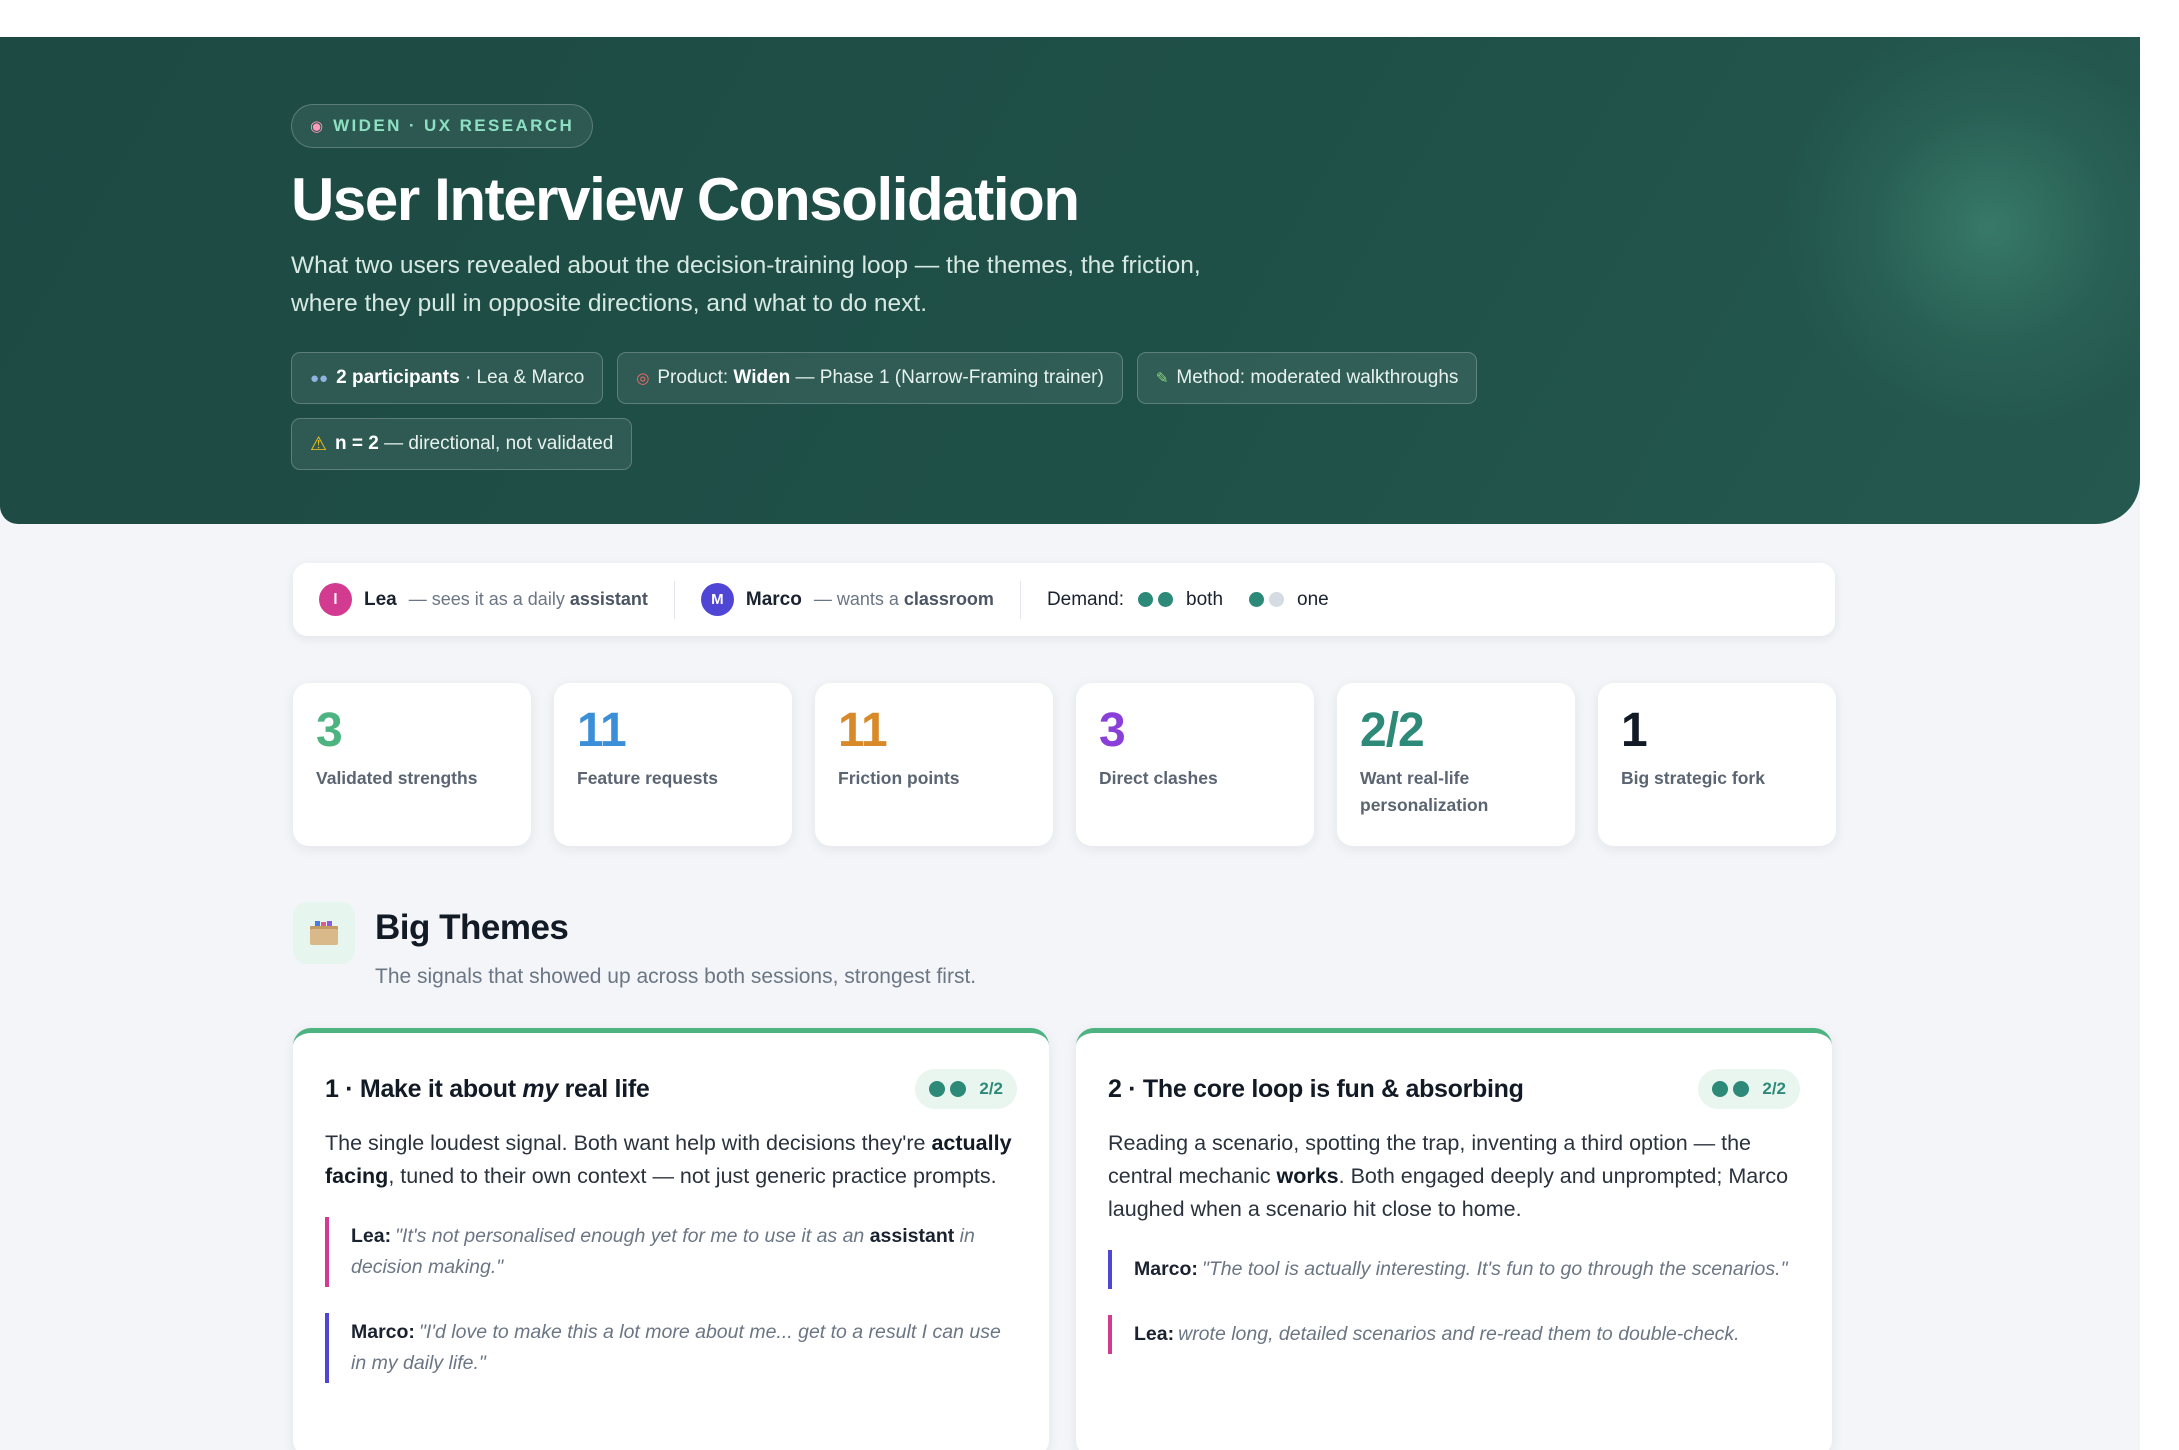  Describe the element at coordinates (648, 778) in the screenshot. I see `stat-label: Feature requests` at that location.